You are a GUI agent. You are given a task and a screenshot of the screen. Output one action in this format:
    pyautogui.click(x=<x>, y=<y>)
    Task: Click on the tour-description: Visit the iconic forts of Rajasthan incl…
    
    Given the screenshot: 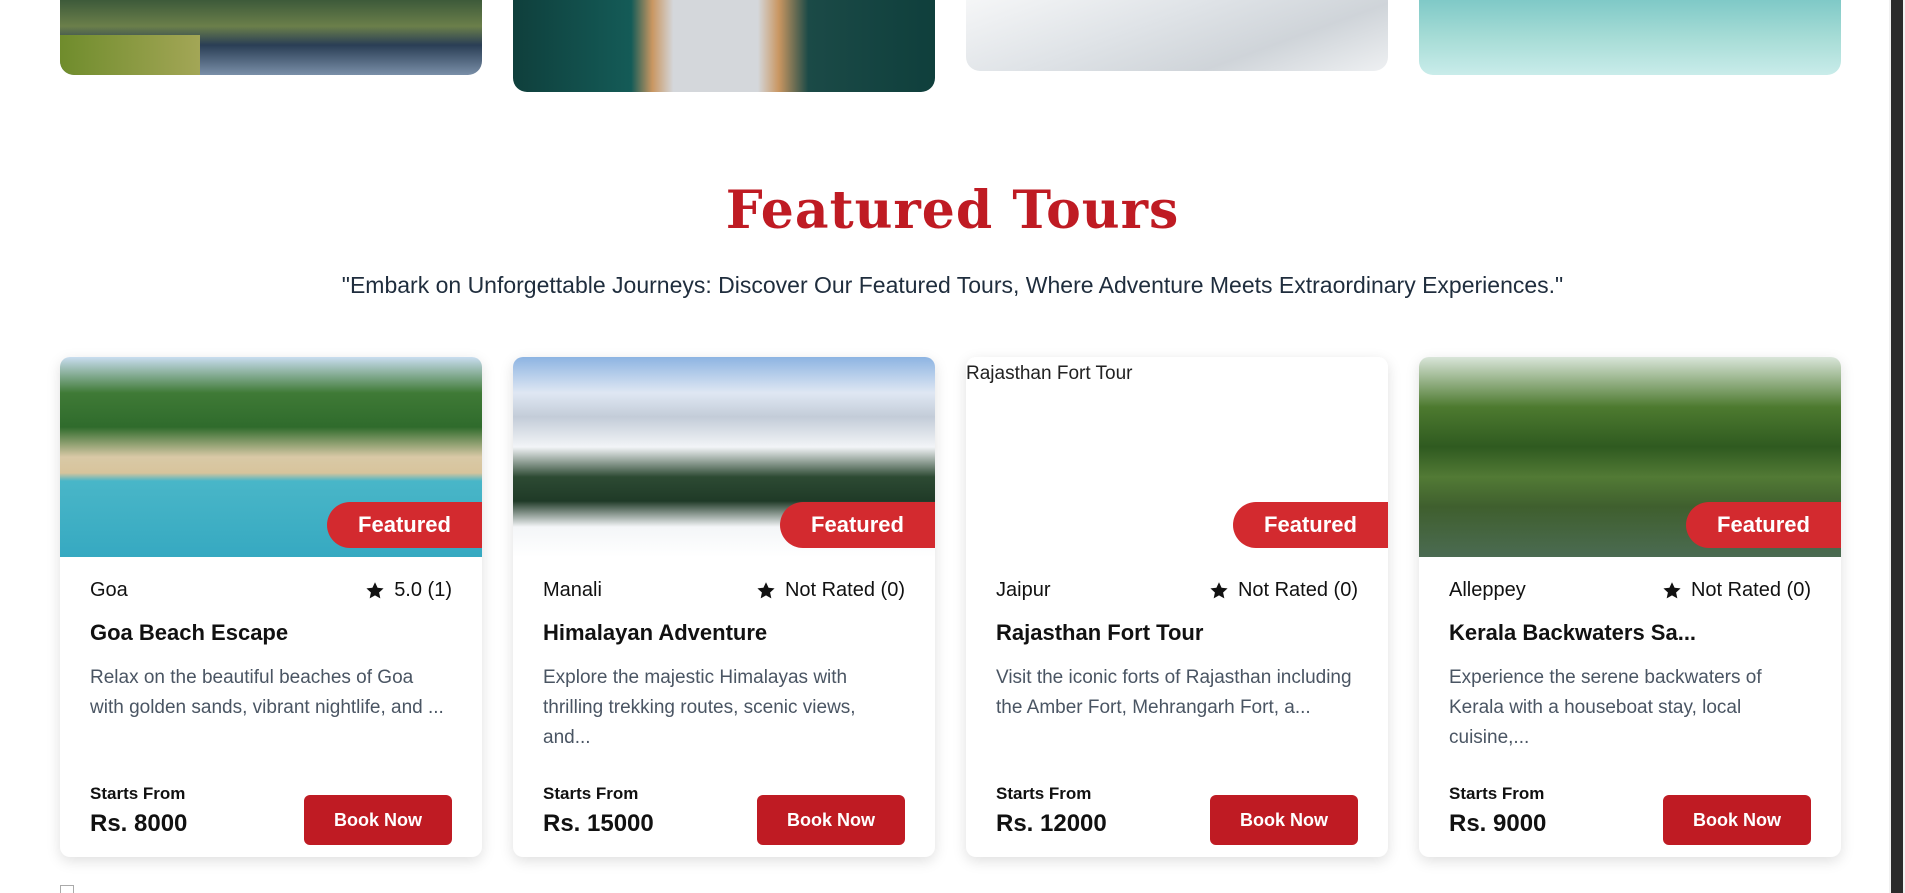 What is the action you would take?
    pyautogui.click(x=1174, y=692)
    